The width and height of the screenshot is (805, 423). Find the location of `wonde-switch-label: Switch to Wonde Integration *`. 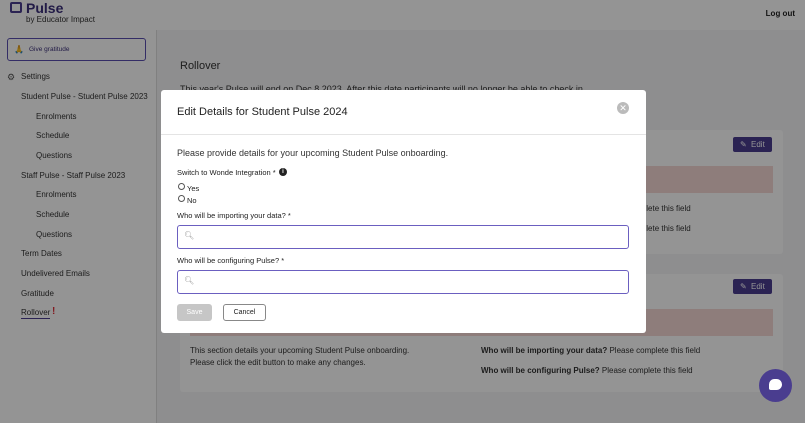

wonde-switch-label: Switch to Wonde Integration * is located at coordinates (226, 172).